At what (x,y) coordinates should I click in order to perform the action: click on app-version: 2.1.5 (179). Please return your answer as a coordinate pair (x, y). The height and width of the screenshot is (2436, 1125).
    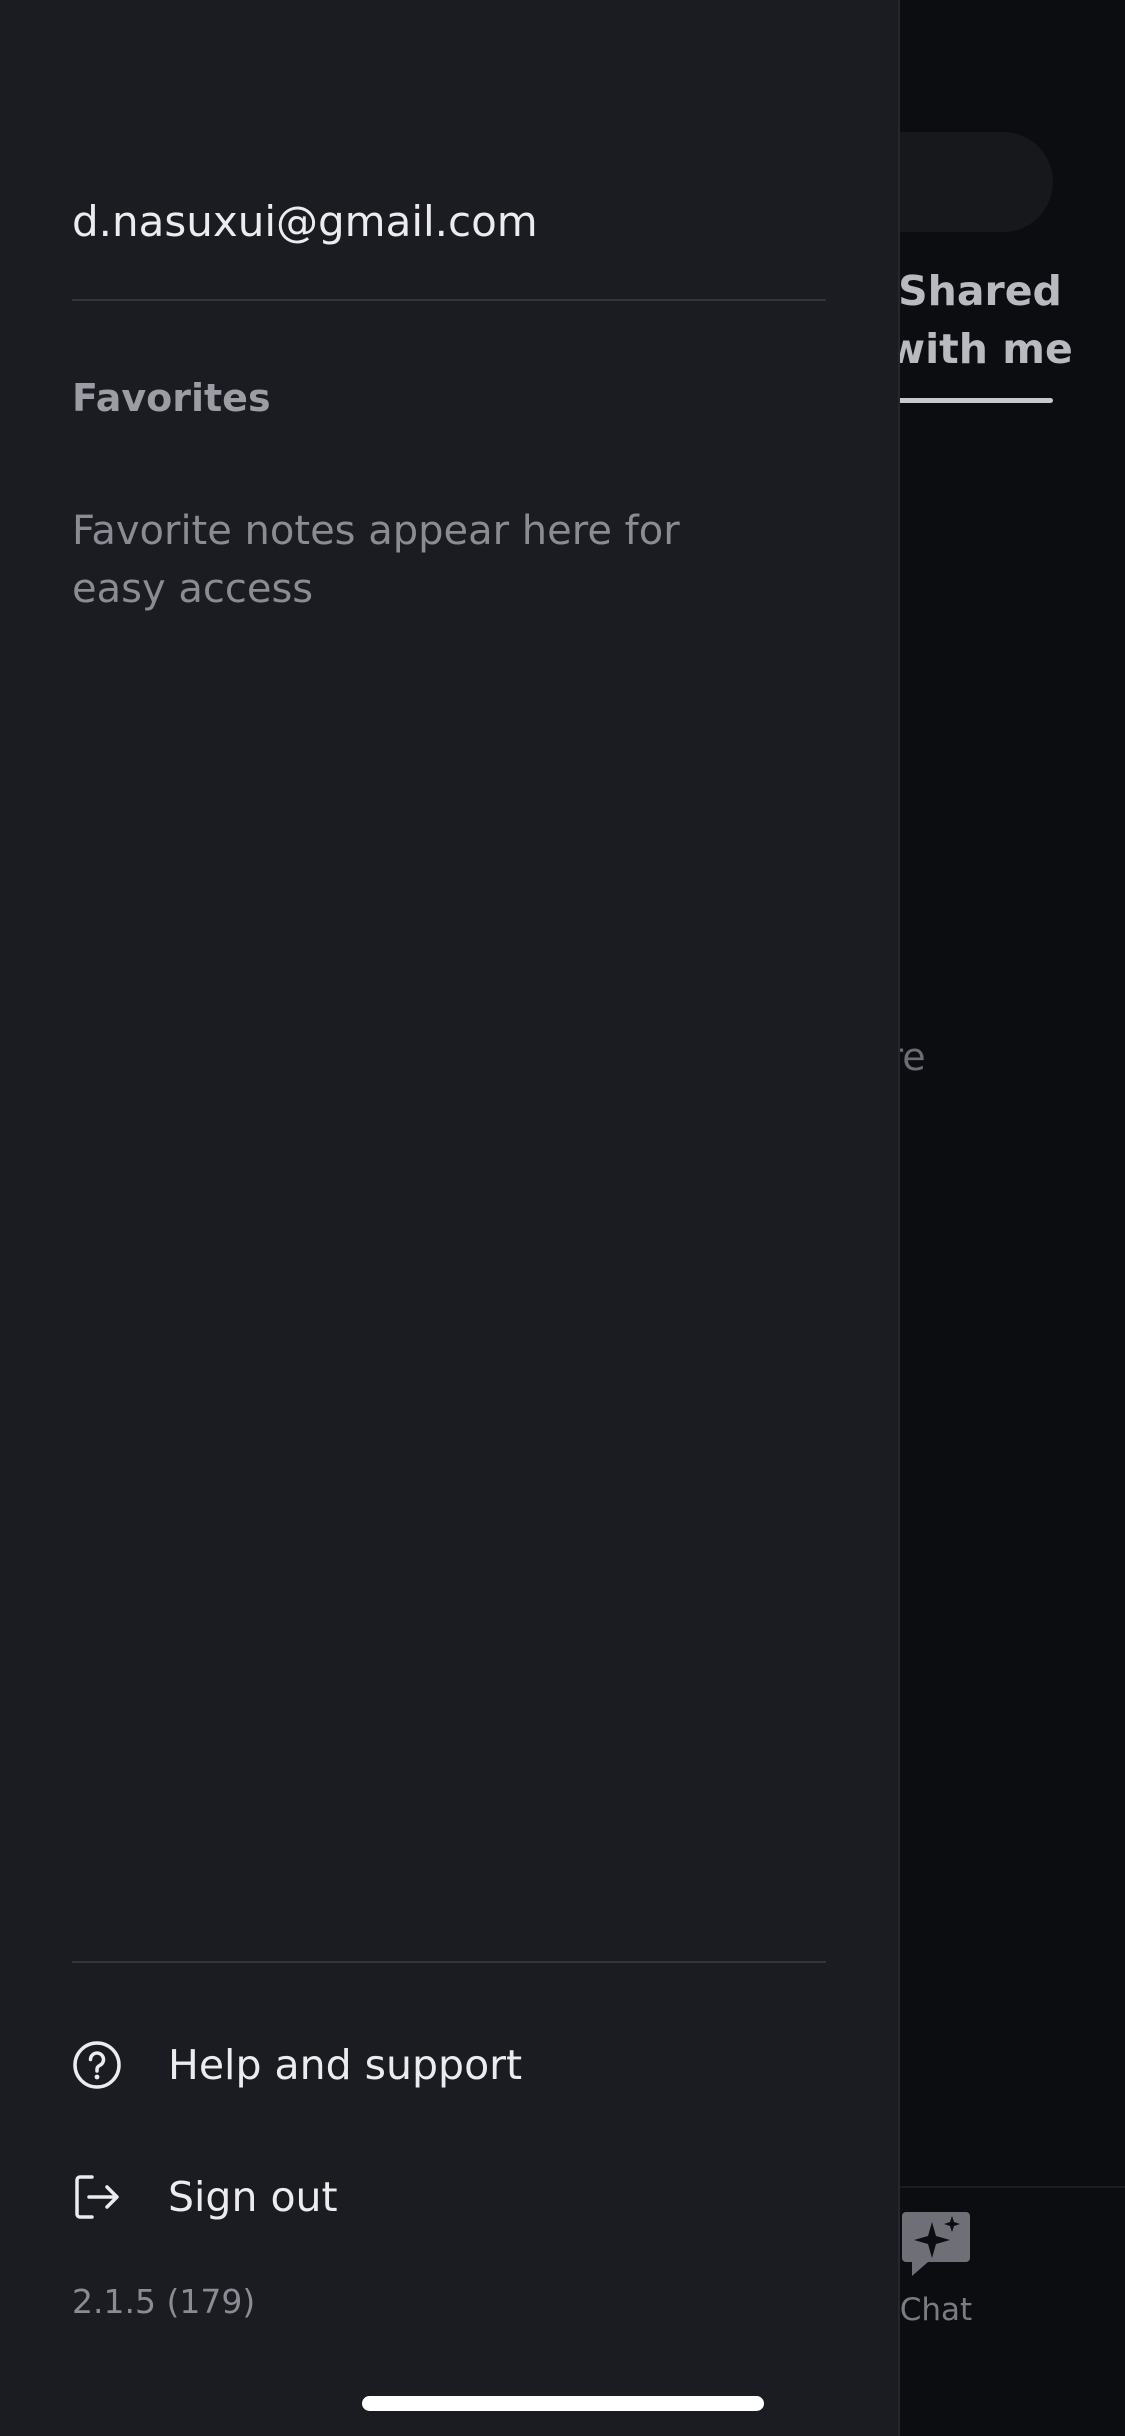
    Looking at the image, I should click on (164, 2301).